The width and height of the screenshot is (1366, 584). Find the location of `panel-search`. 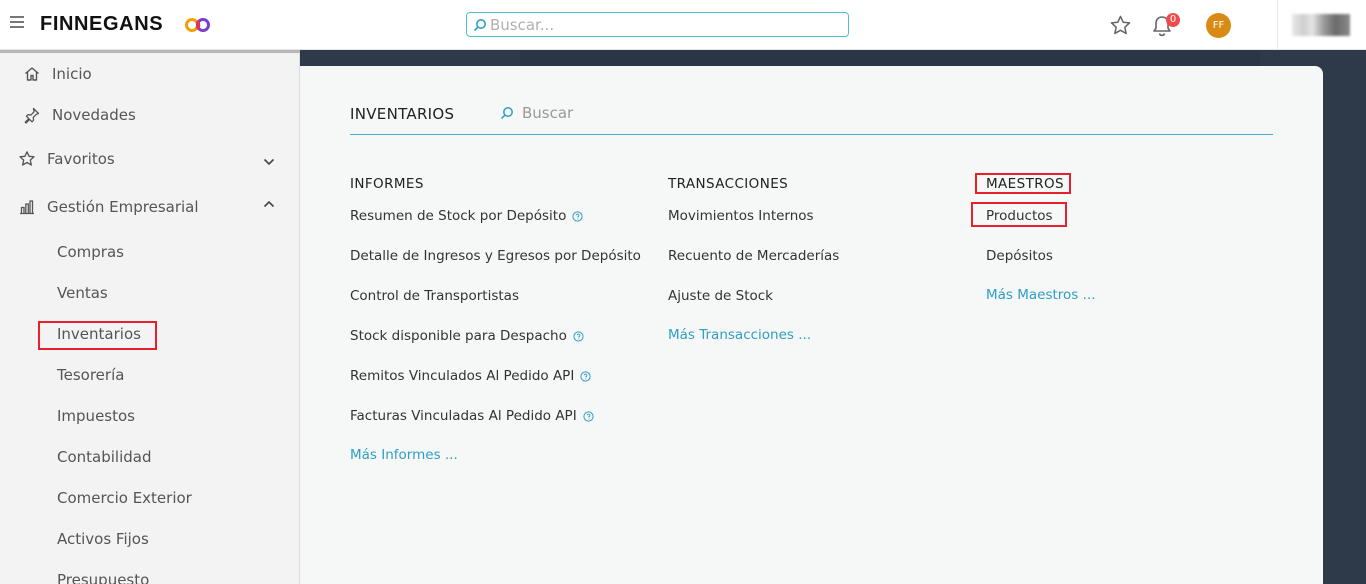

panel-search is located at coordinates (661, 113).